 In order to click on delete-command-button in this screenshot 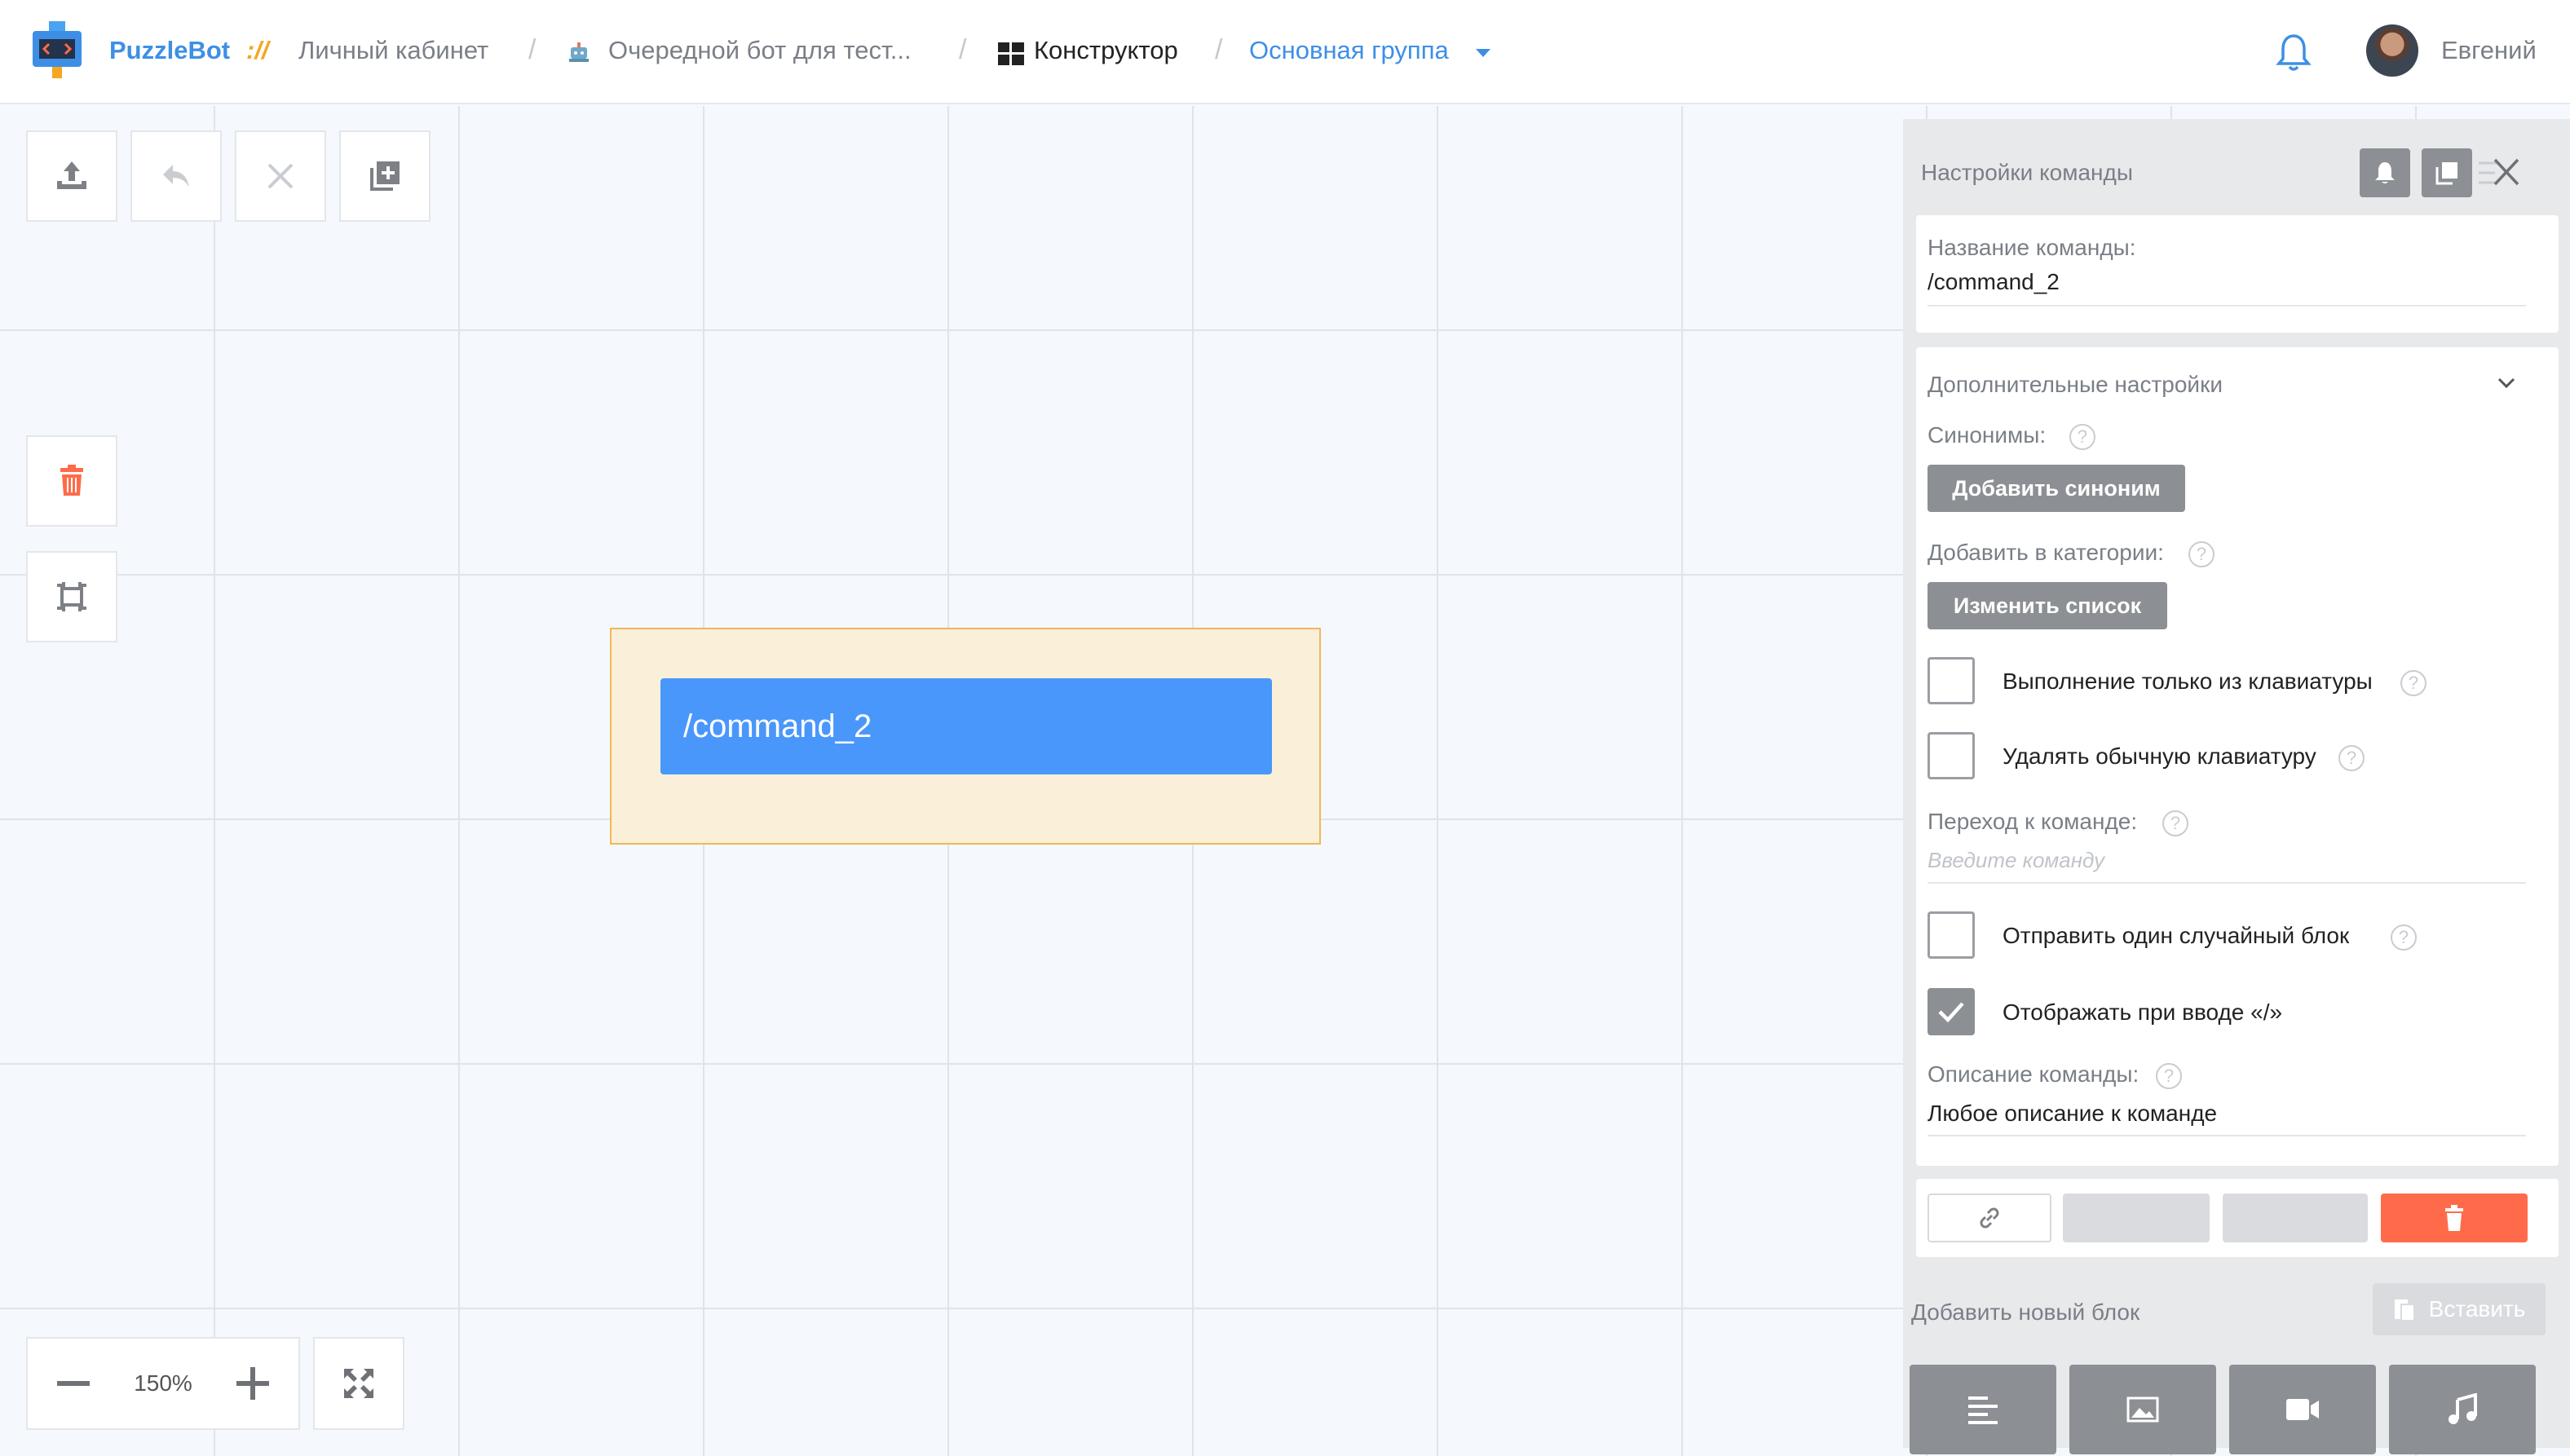, I will do `click(2454, 1218)`.